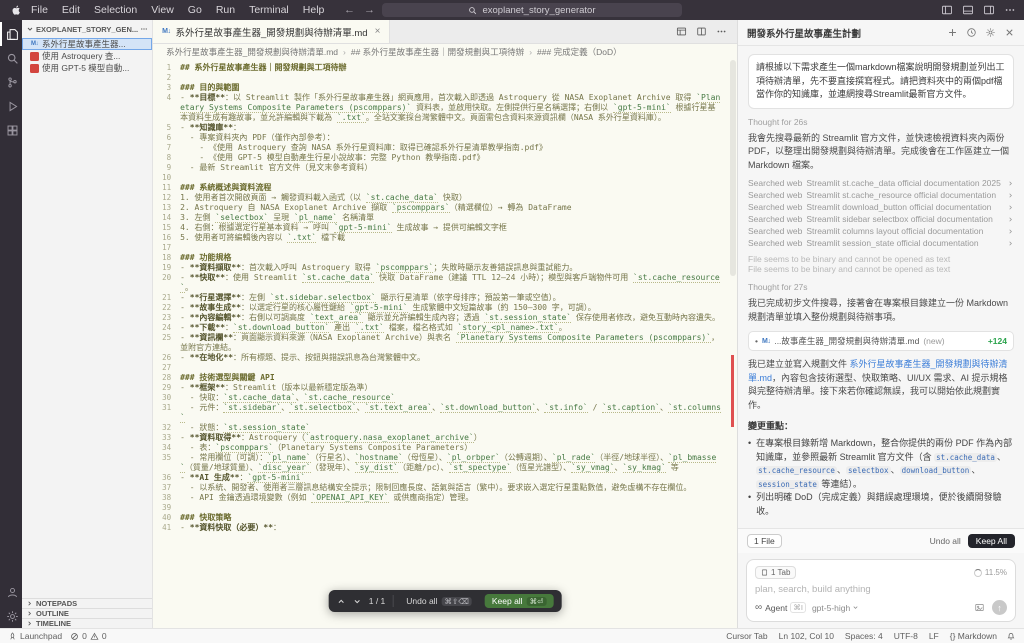  I want to click on line-text: 5. 使用者可將編輯後內容以 `.txt` 檔下載, so click(263, 238).